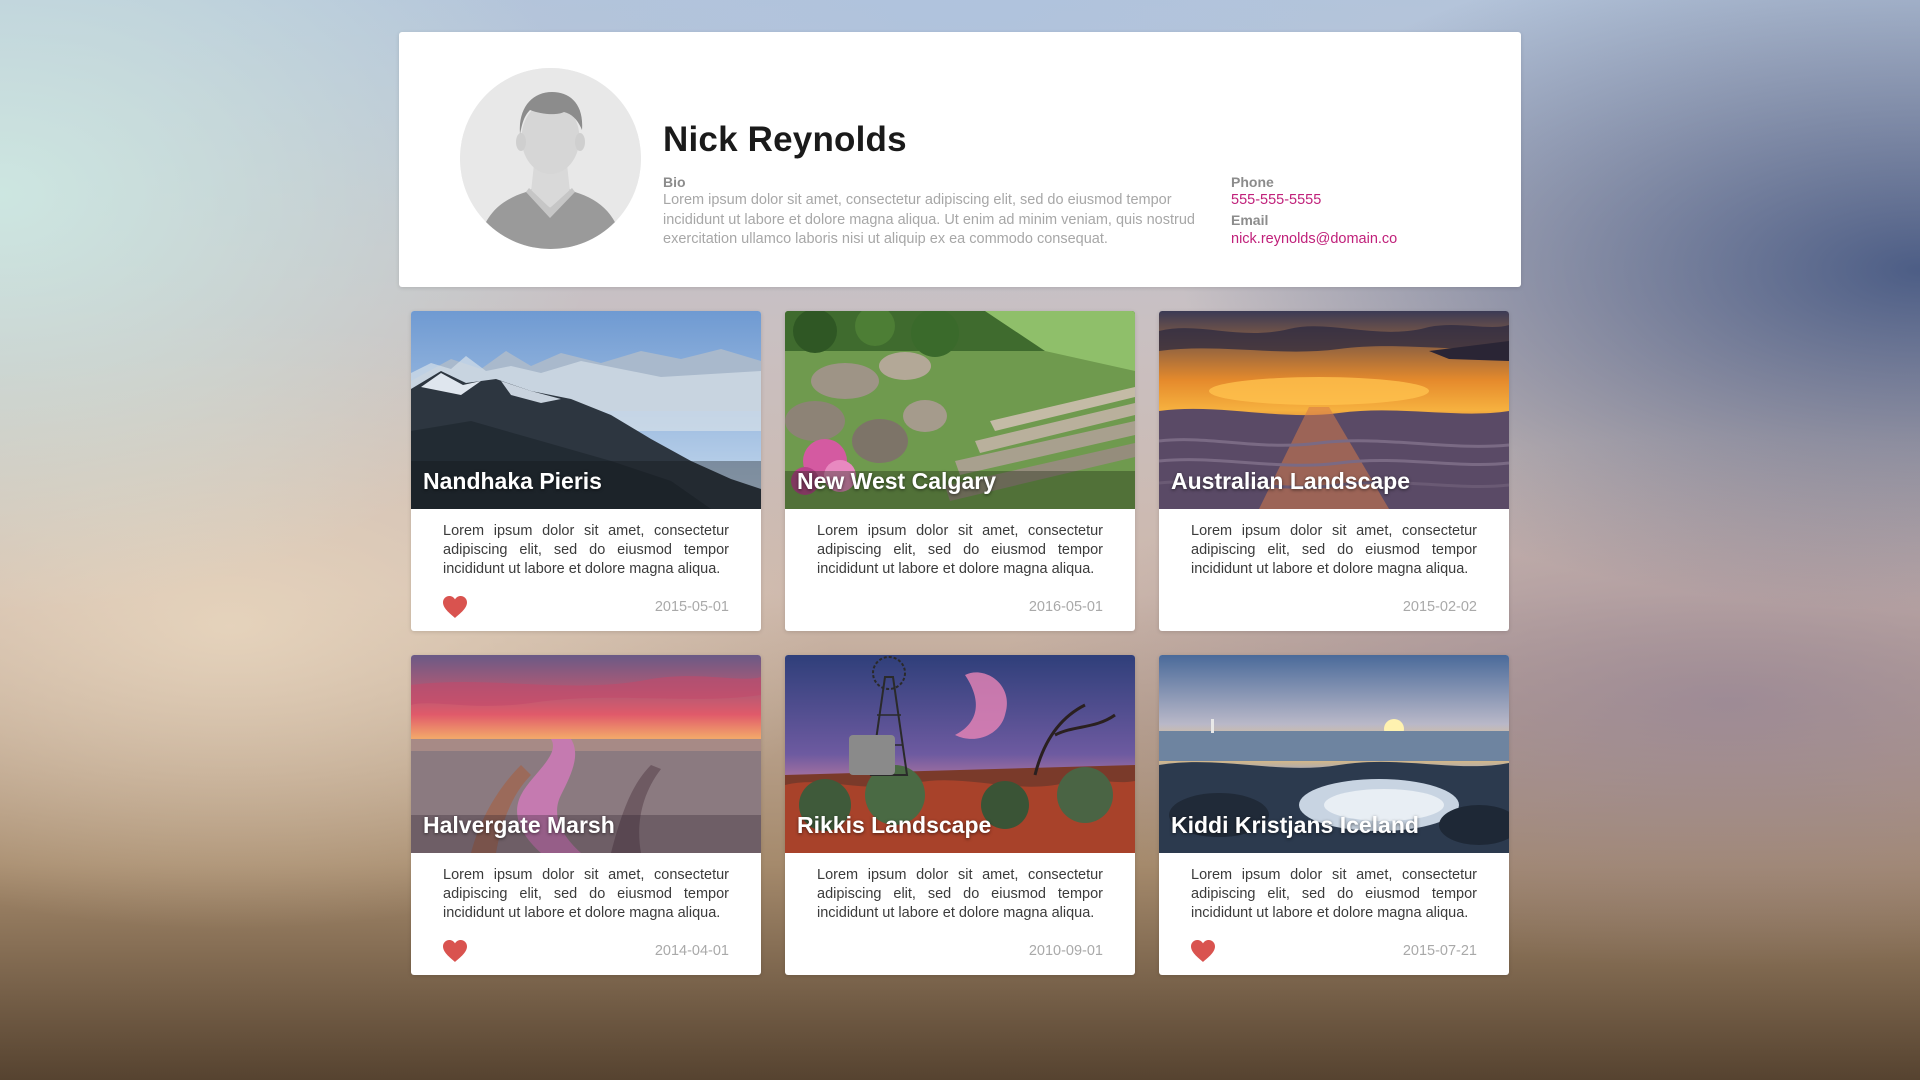 This screenshot has width=1920, height=1080. I want to click on card-image: Nandhaka Pieris, so click(586, 410).